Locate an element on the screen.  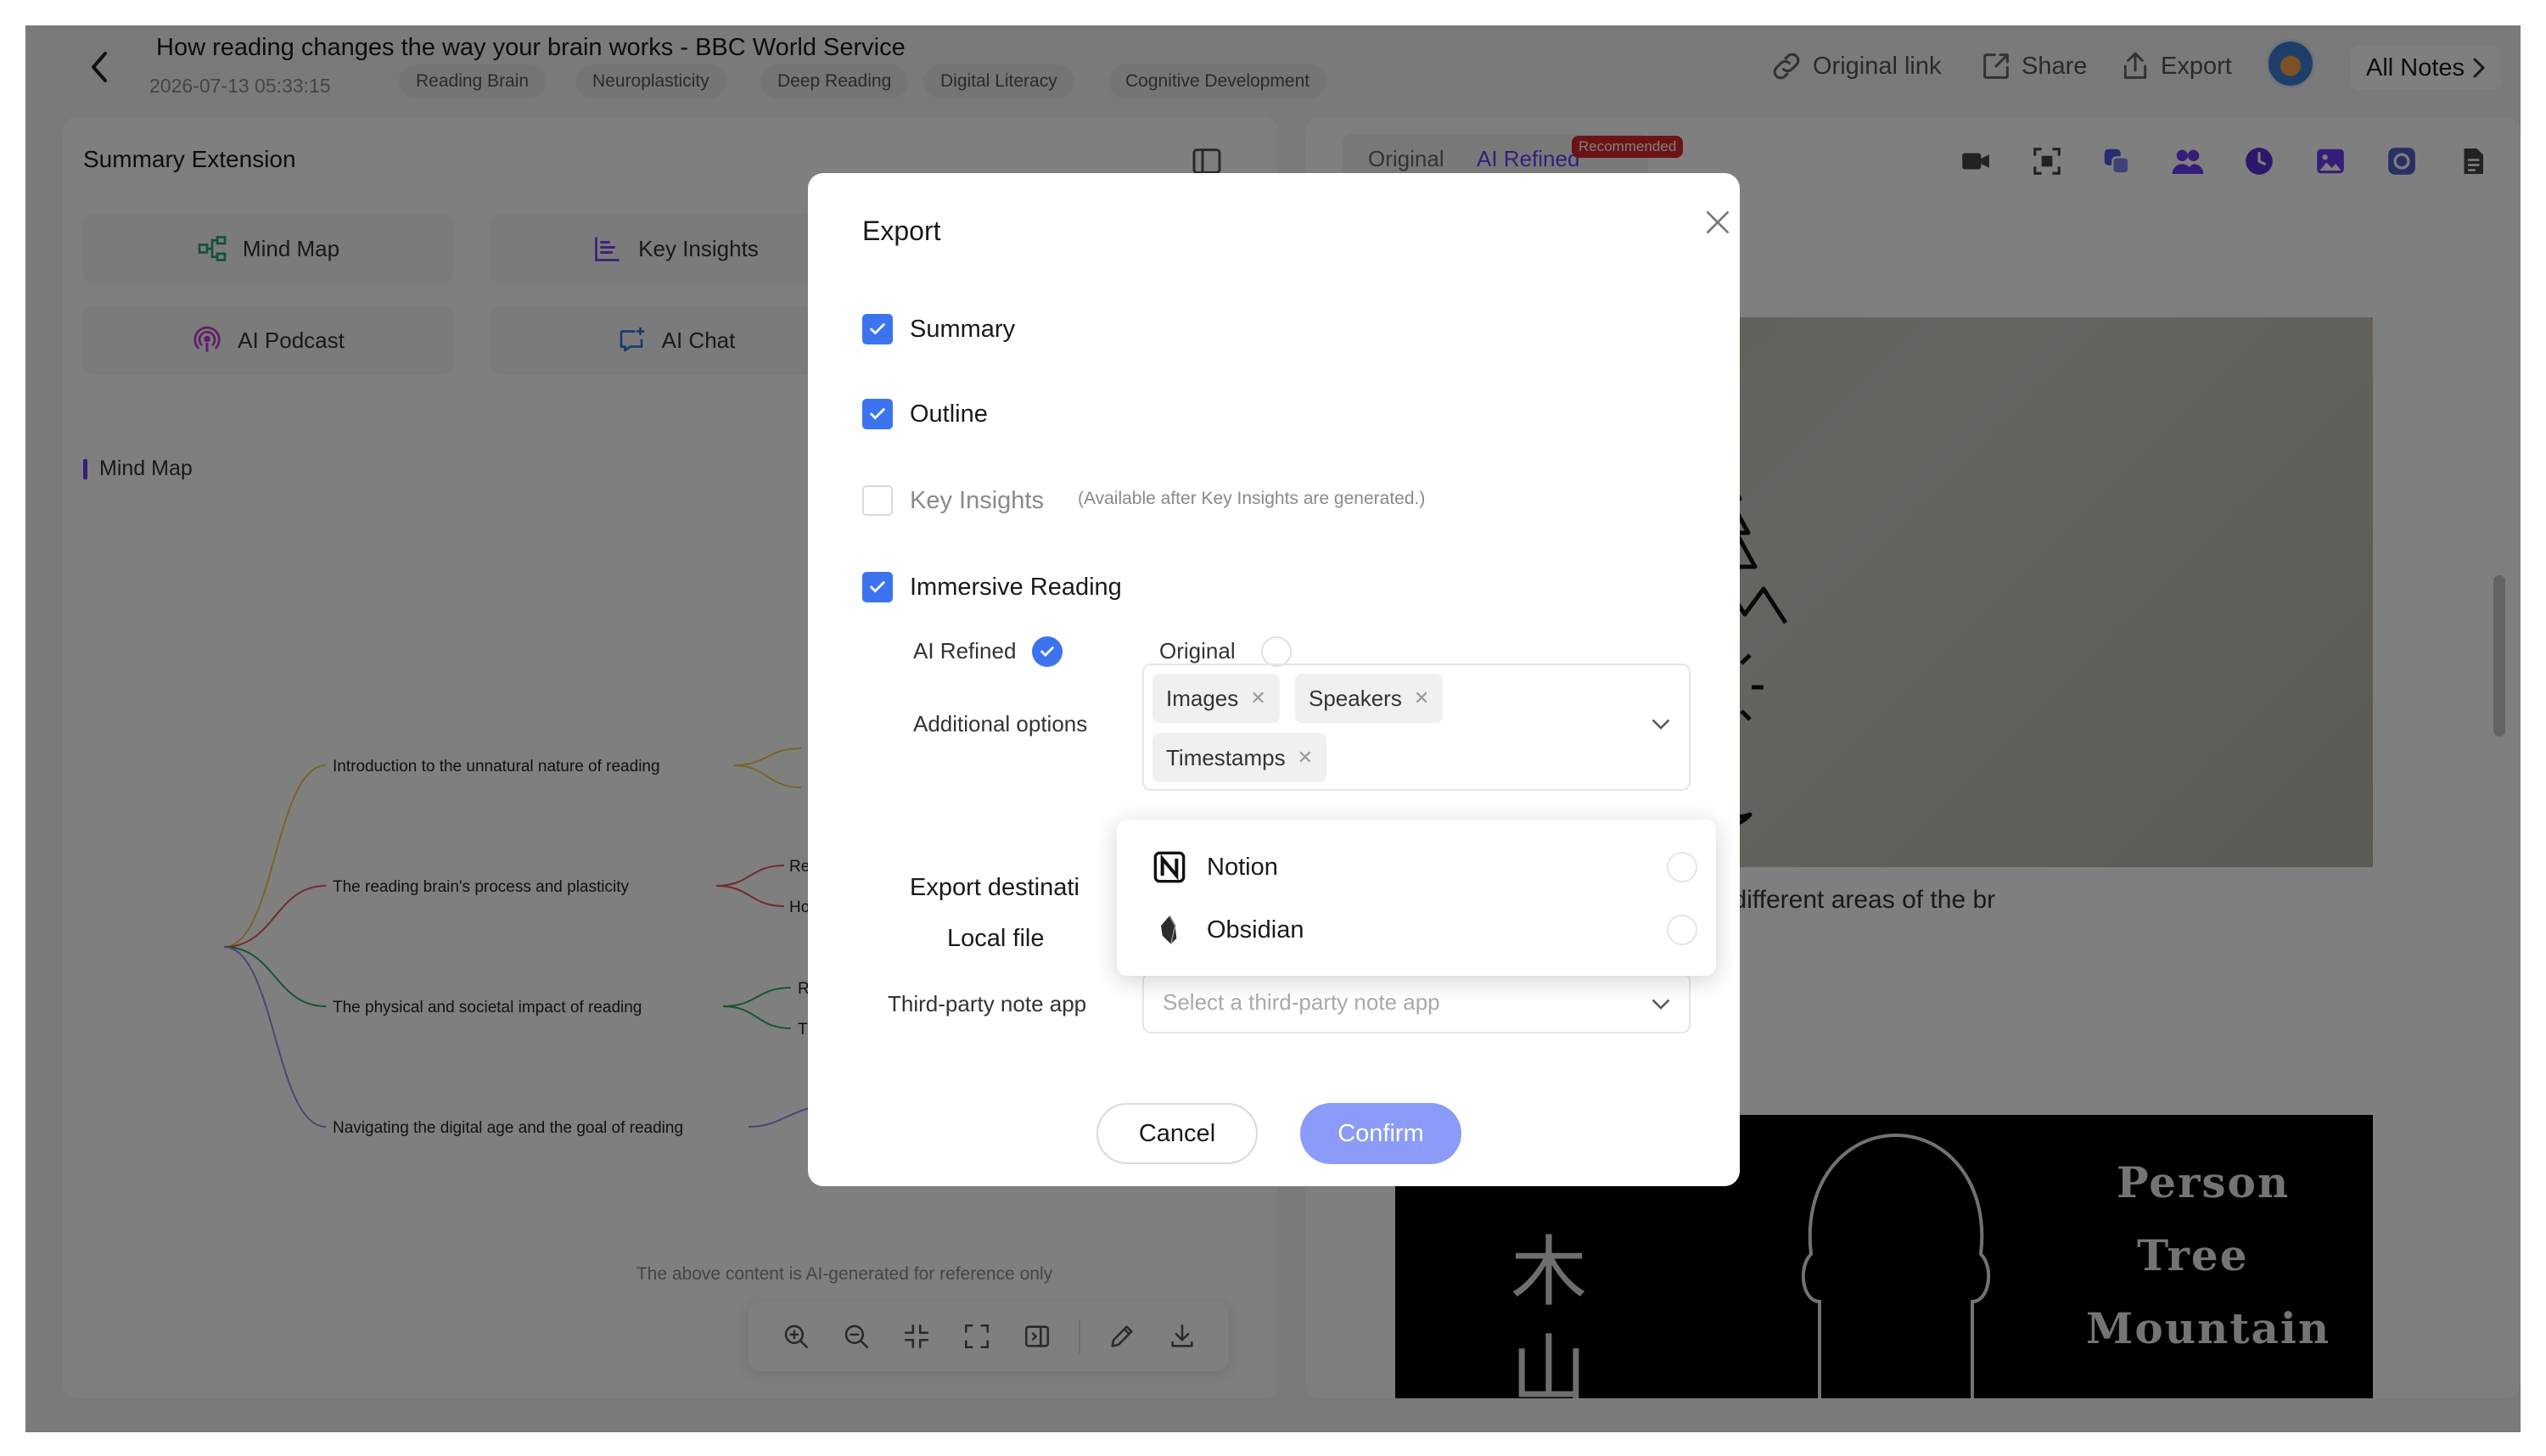
dialog-title: Export is located at coordinates (902, 231).